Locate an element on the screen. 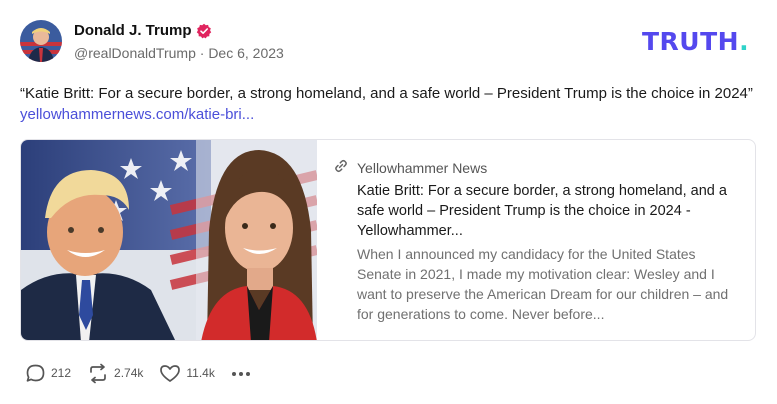 The height and width of the screenshot is (404, 777). repost-icon is located at coordinates (98, 373).